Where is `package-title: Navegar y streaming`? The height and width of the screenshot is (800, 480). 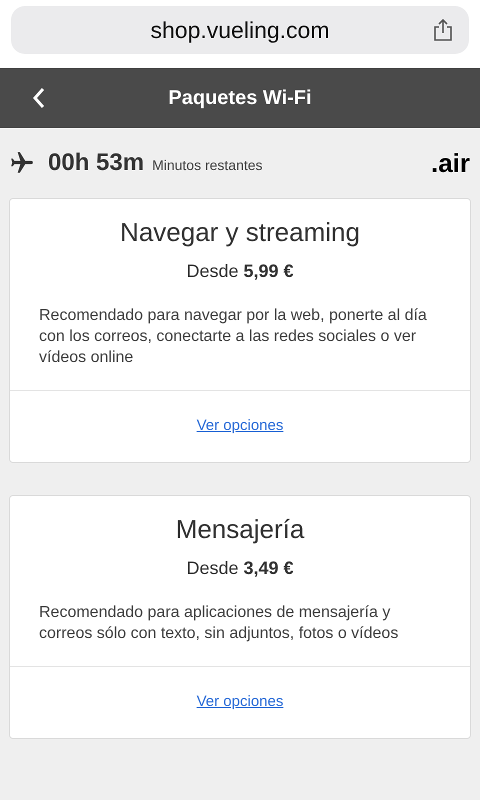
package-title: Navegar y streaming is located at coordinates (240, 232).